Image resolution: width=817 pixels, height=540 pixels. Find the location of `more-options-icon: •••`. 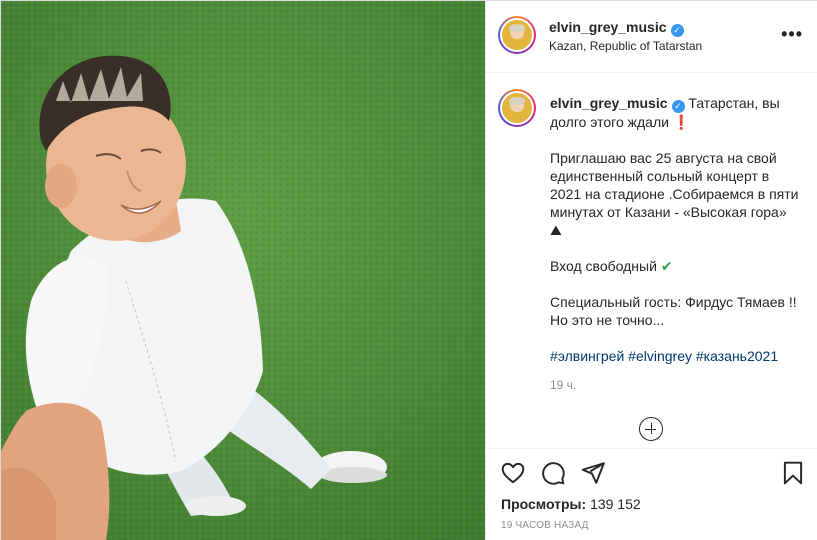

more-options-icon: ••• is located at coordinates (792, 34).